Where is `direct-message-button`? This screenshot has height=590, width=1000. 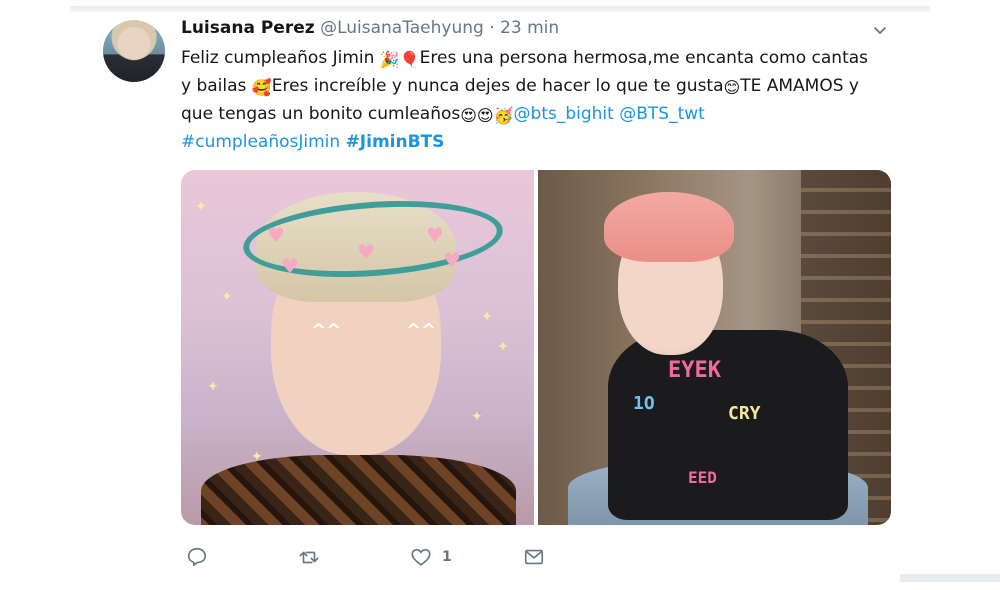
direct-message-button is located at coordinates (534, 557).